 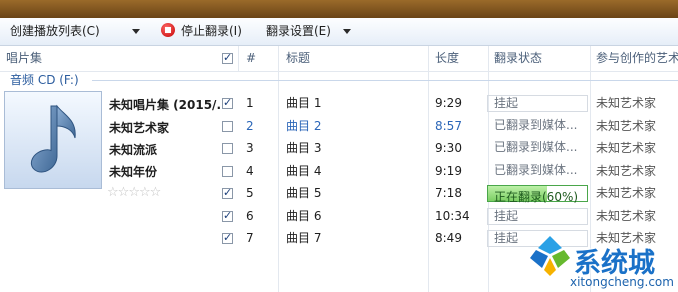 What do you see at coordinates (304, 170) in the screenshot?
I see `track-title: 曲目 4` at bounding box center [304, 170].